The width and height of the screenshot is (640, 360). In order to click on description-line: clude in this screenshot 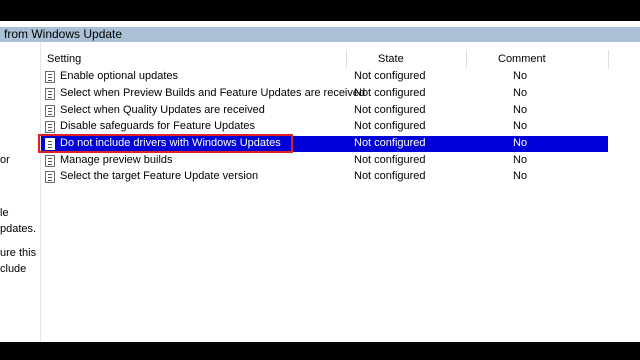, I will do `click(13, 269)`.